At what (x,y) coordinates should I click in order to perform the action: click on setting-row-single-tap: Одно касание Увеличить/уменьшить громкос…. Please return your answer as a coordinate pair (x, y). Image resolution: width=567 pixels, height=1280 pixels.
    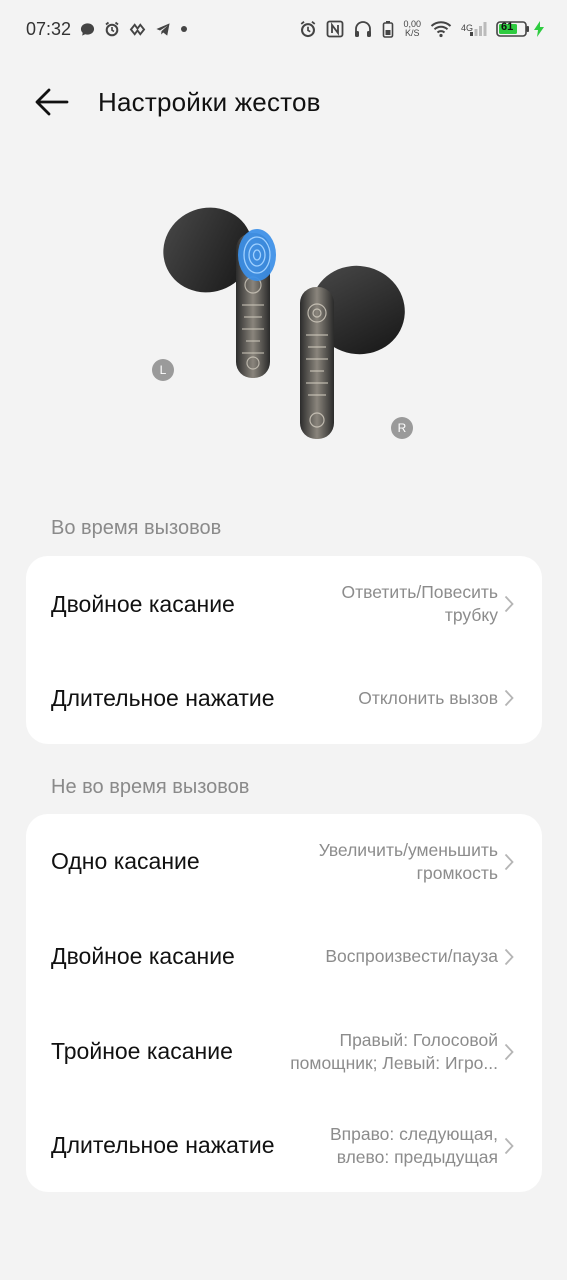
    Looking at the image, I should click on (284, 861).